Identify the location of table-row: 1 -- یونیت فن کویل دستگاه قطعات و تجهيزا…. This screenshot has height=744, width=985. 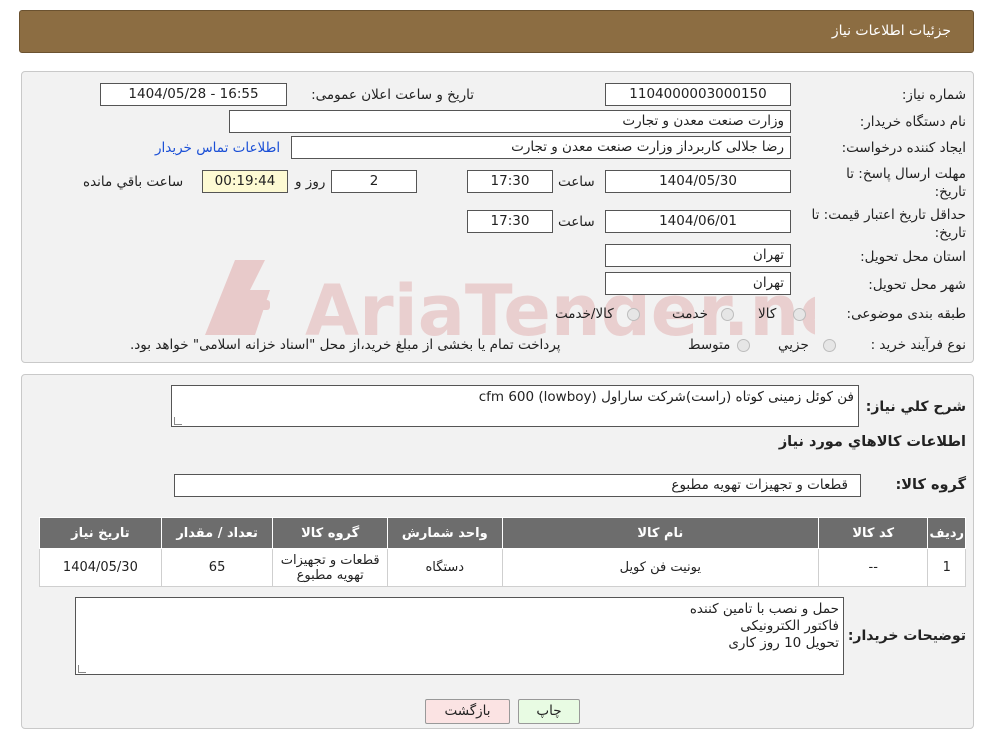
(502, 567).